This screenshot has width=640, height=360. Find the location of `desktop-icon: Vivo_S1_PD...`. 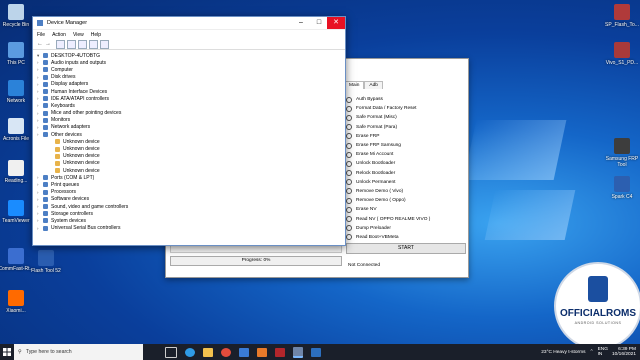

desktop-icon: Vivo_S1_PD... is located at coordinates (621, 54).